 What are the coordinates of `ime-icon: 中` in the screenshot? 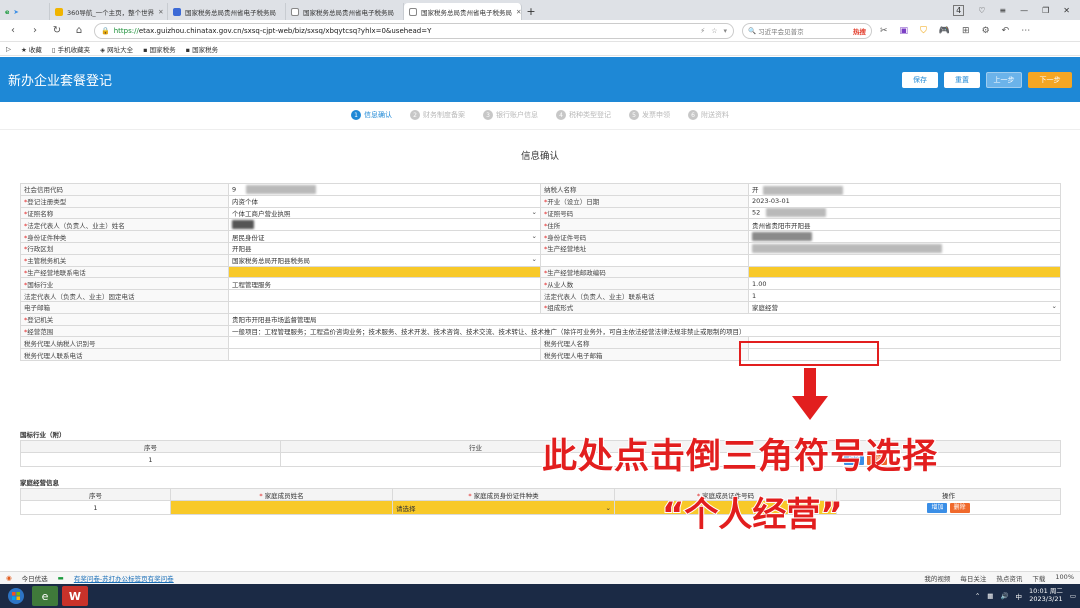 It's located at (1019, 596).